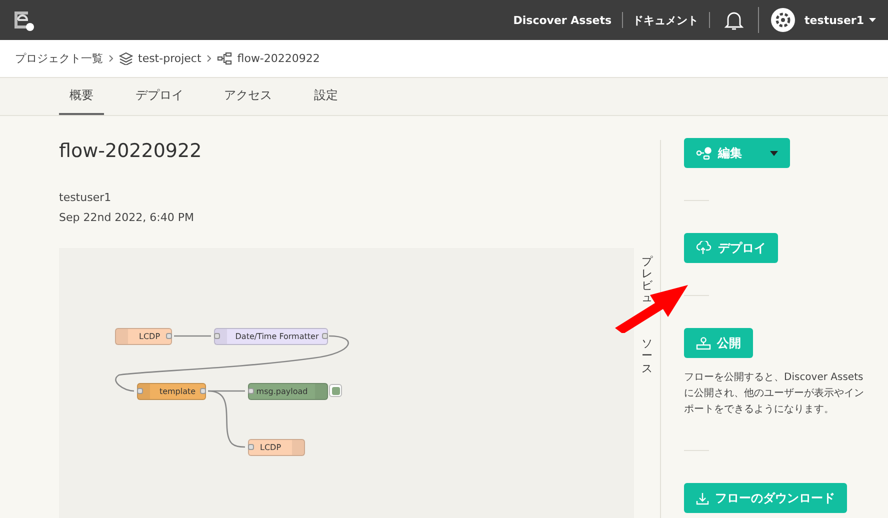 Image resolution: width=888 pixels, height=518 pixels. What do you see at coordinates (224, 58) in the screenshot?
I see `flow-icon` at bounding box center [224, 58].